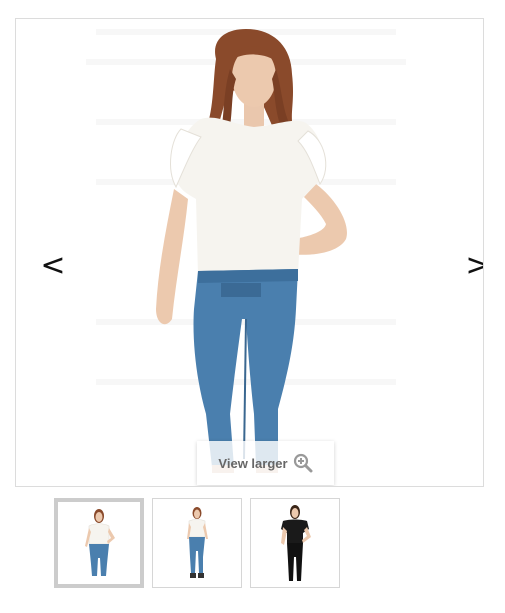 The width and height of the screenshot is (505, 613). Describe the element at coordinates (473, 266) in the screenshot. I see `next-image-arrow: >` at that location.